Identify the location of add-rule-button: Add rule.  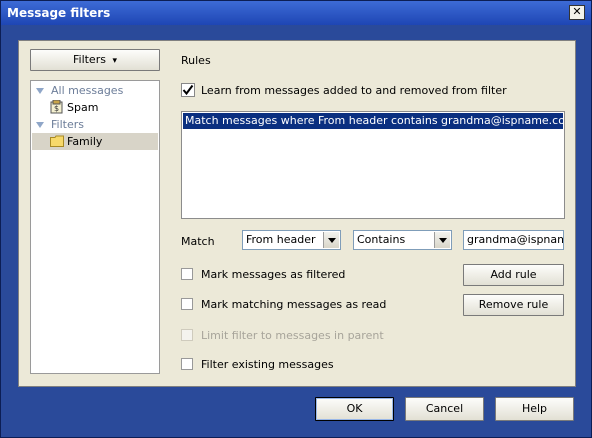
(513, 275).